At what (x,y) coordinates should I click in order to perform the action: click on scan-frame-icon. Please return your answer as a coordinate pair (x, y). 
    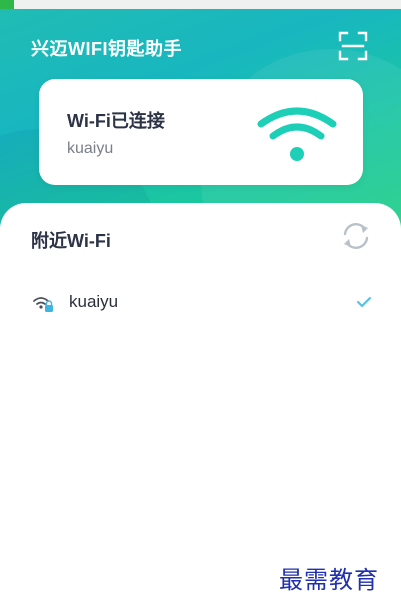
    Looking at the image, I should click on (353, 46).